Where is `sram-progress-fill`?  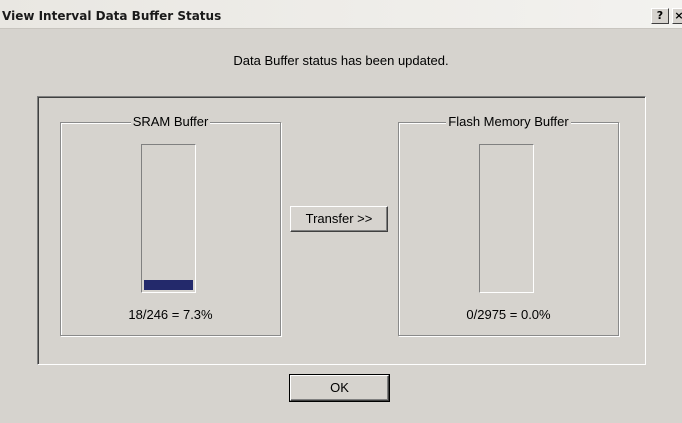 sram-progress-fill is located at coordinates (168, 285).